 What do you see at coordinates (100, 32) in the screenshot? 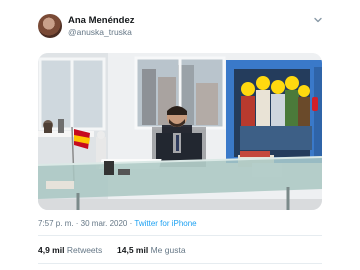
I see `author-handle: @anuska_truska` at bounding box center [100, 32].